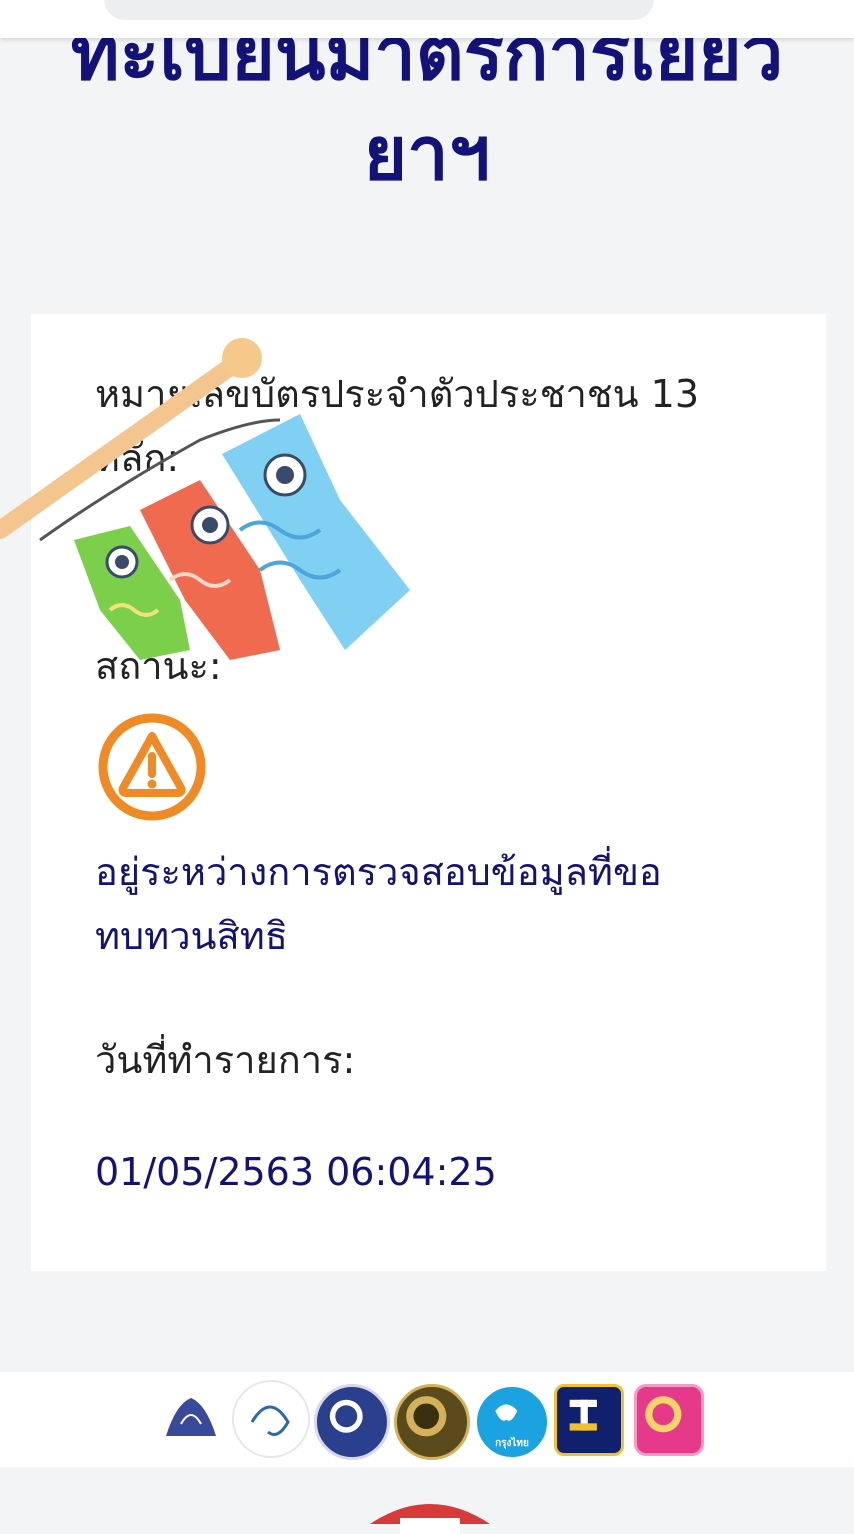 The width and height of the screenshot is (854, 1534). Describe the element at coordinates (271, 1419) in the screenshot. I see `sso-logo` at that location.